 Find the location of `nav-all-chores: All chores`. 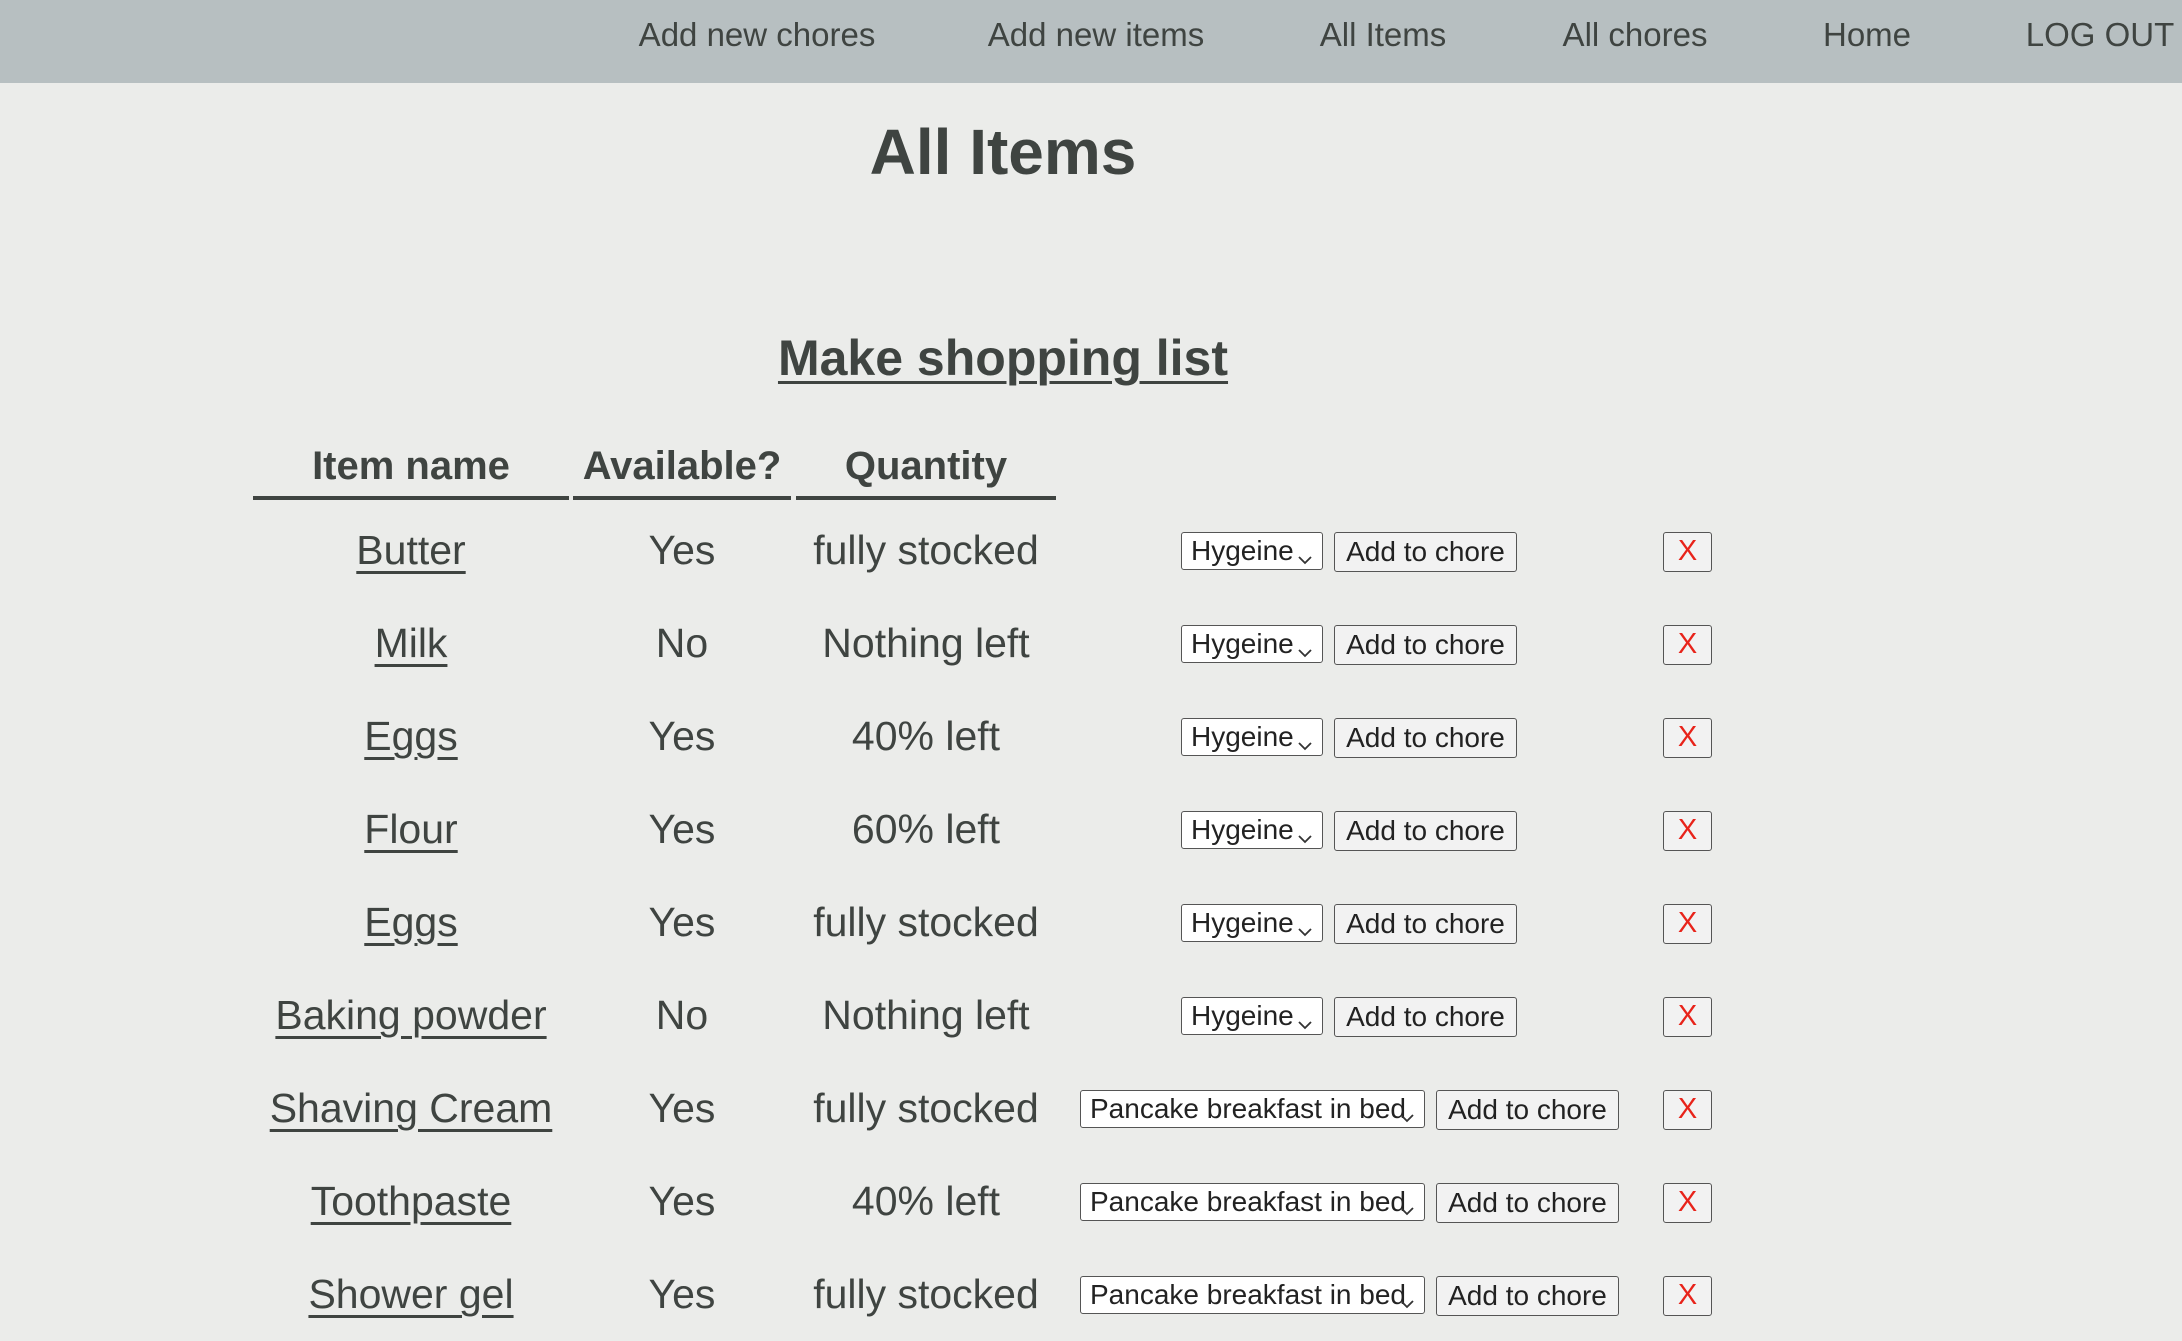

nav-all-chores: All chores is located at coordinates (1635, 35).